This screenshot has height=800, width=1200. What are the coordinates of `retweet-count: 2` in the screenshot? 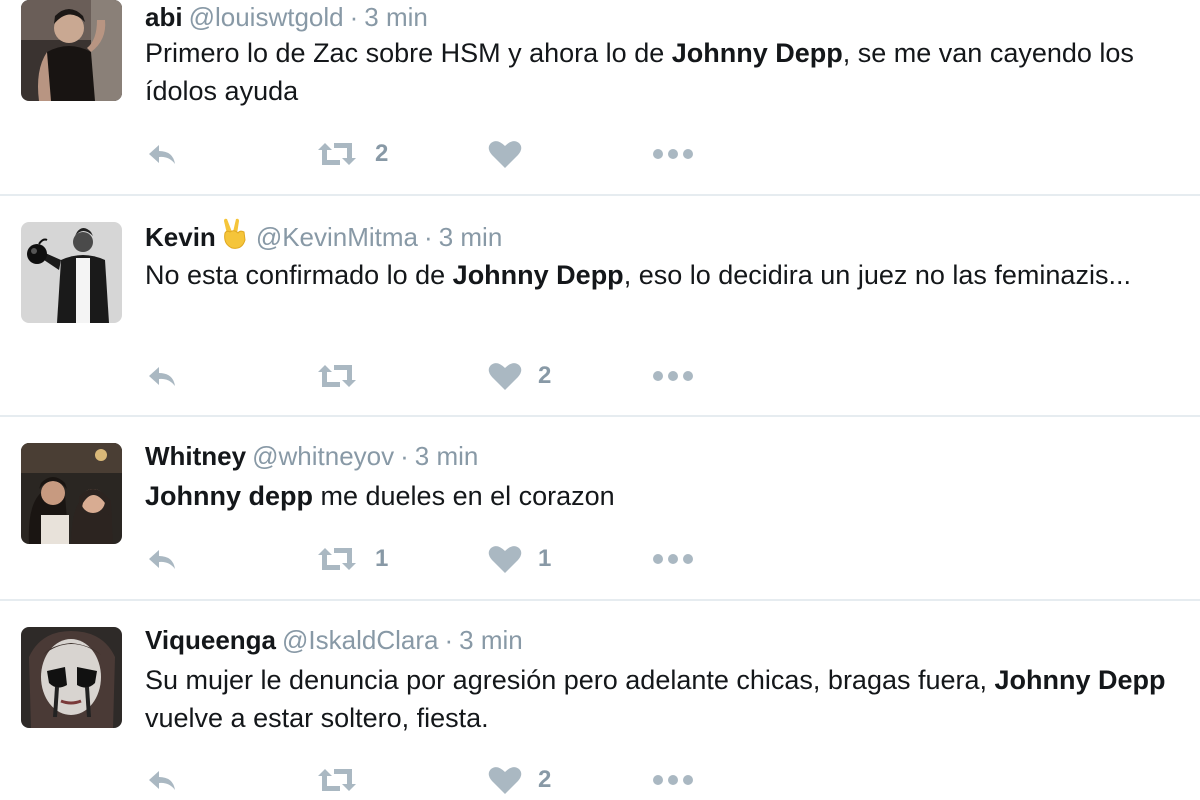 It's located at (382, 153).